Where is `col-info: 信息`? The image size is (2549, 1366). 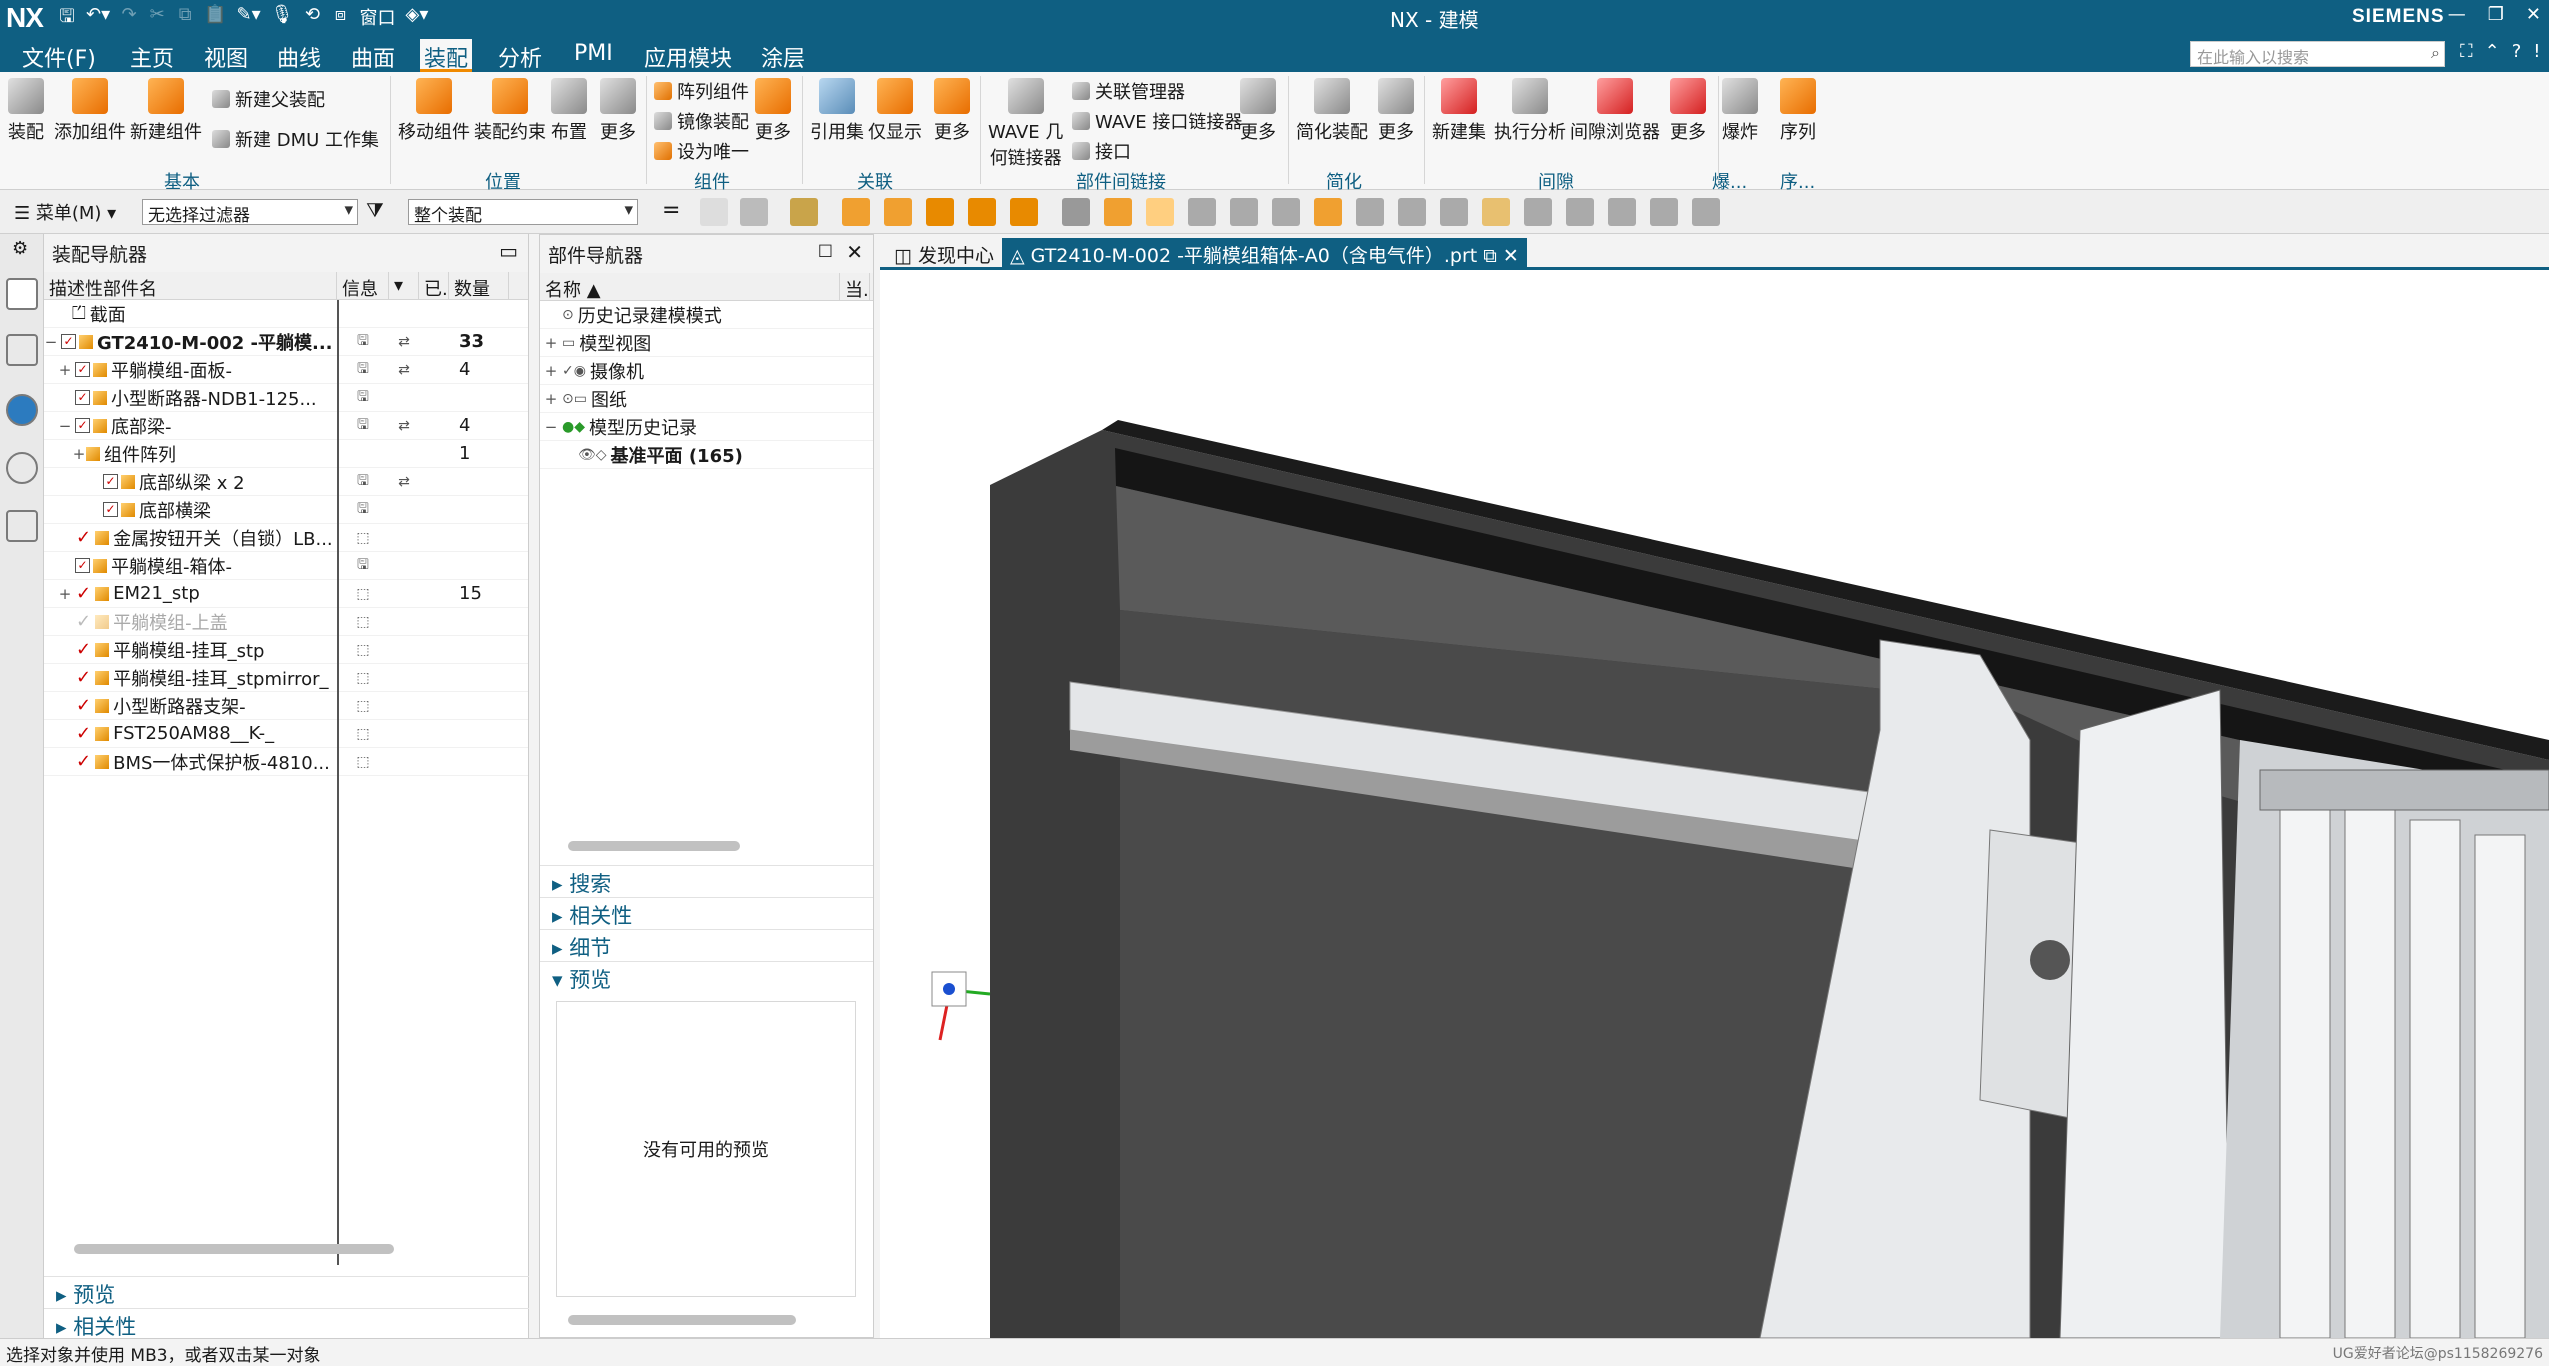
col-info: 信息 is located at coordinates (363, 285).